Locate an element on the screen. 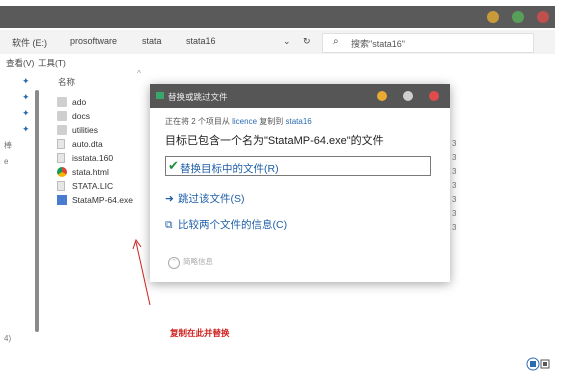  annotation-text: 复制在此并替换 is located at coordinates (200, 333).